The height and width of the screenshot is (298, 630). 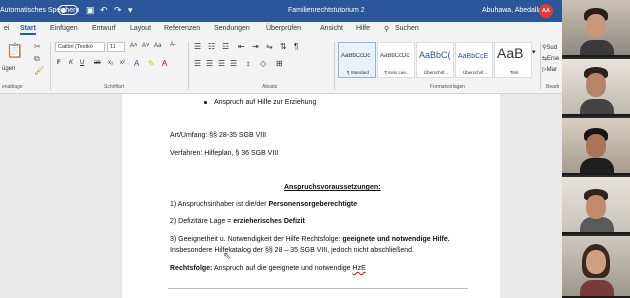 What do you see at coordinates (104, 28) in the screenshot?
I see `tab-entwurf: Entwurf` at bounding box center [104, 28].